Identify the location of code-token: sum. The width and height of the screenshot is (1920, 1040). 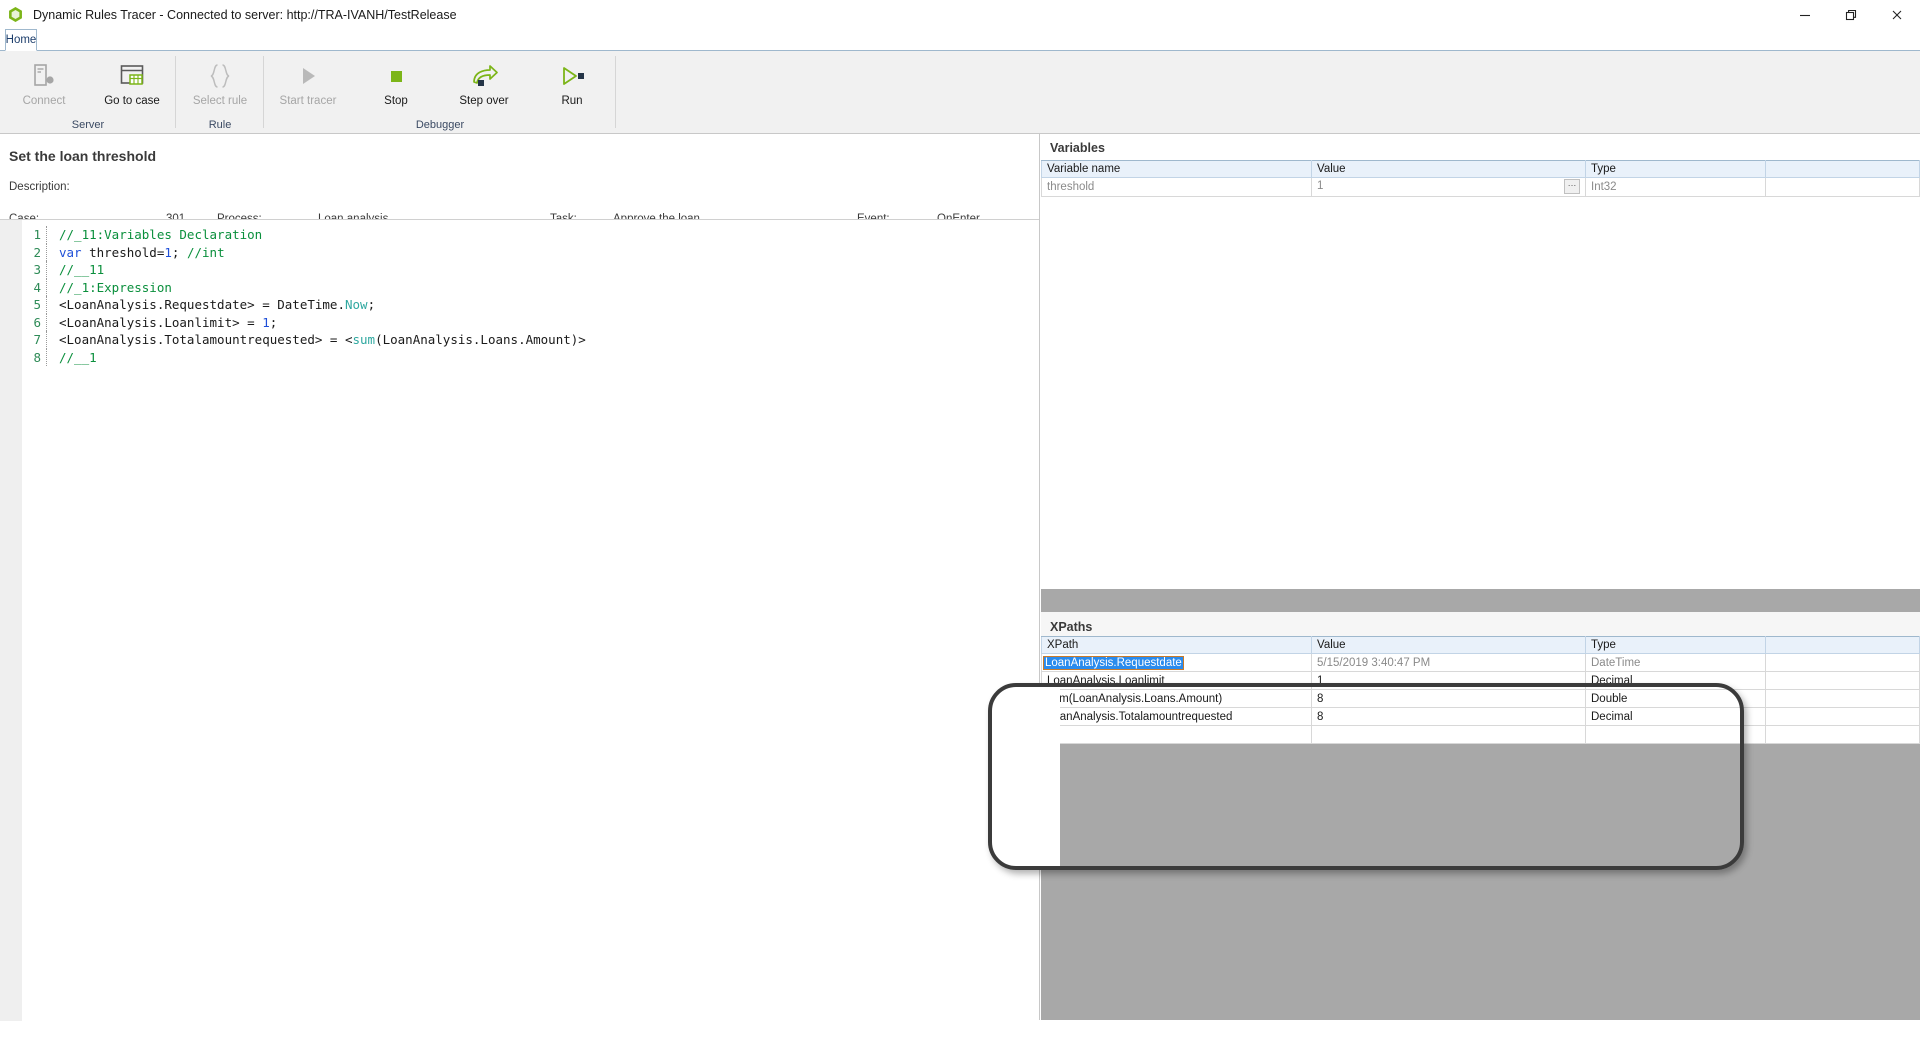
(364, 339).